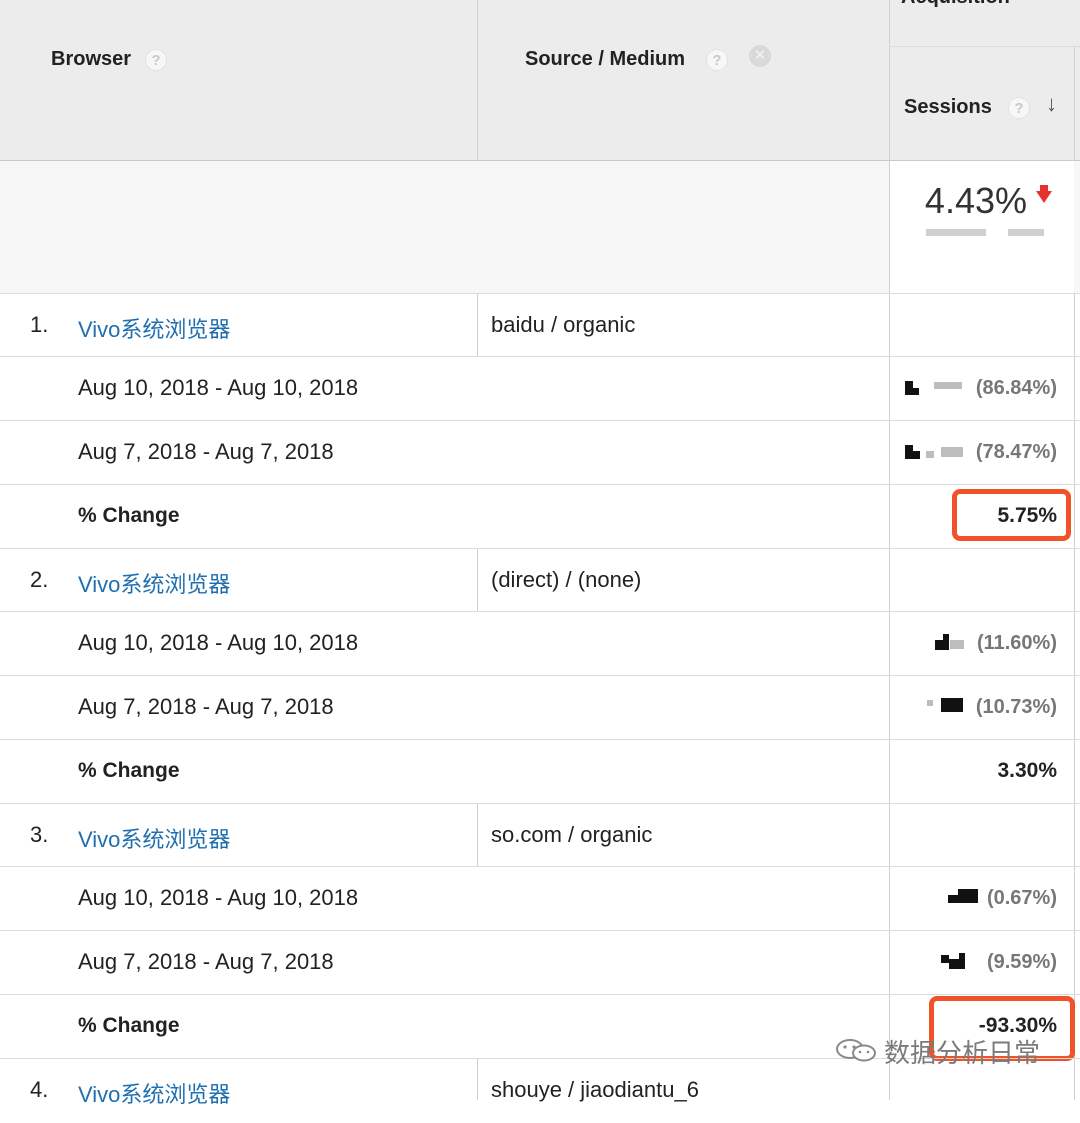 This screenshot has height=1123, width=1080. I want to click on date-range-row: Aug 7, 2018 - Aug 7, 2018 (9.59%), so click(540, 963).